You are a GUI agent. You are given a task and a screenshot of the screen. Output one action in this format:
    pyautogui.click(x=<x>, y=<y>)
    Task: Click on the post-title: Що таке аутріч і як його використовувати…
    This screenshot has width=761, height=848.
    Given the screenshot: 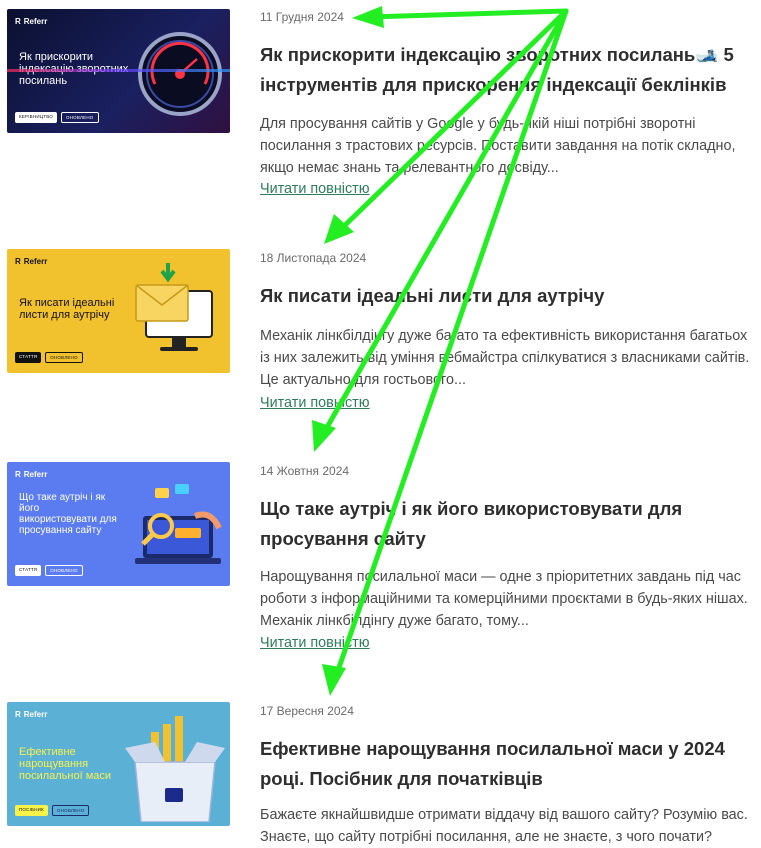 What is the action you would take?
    pyautogui.click(x=505, y=524)
    